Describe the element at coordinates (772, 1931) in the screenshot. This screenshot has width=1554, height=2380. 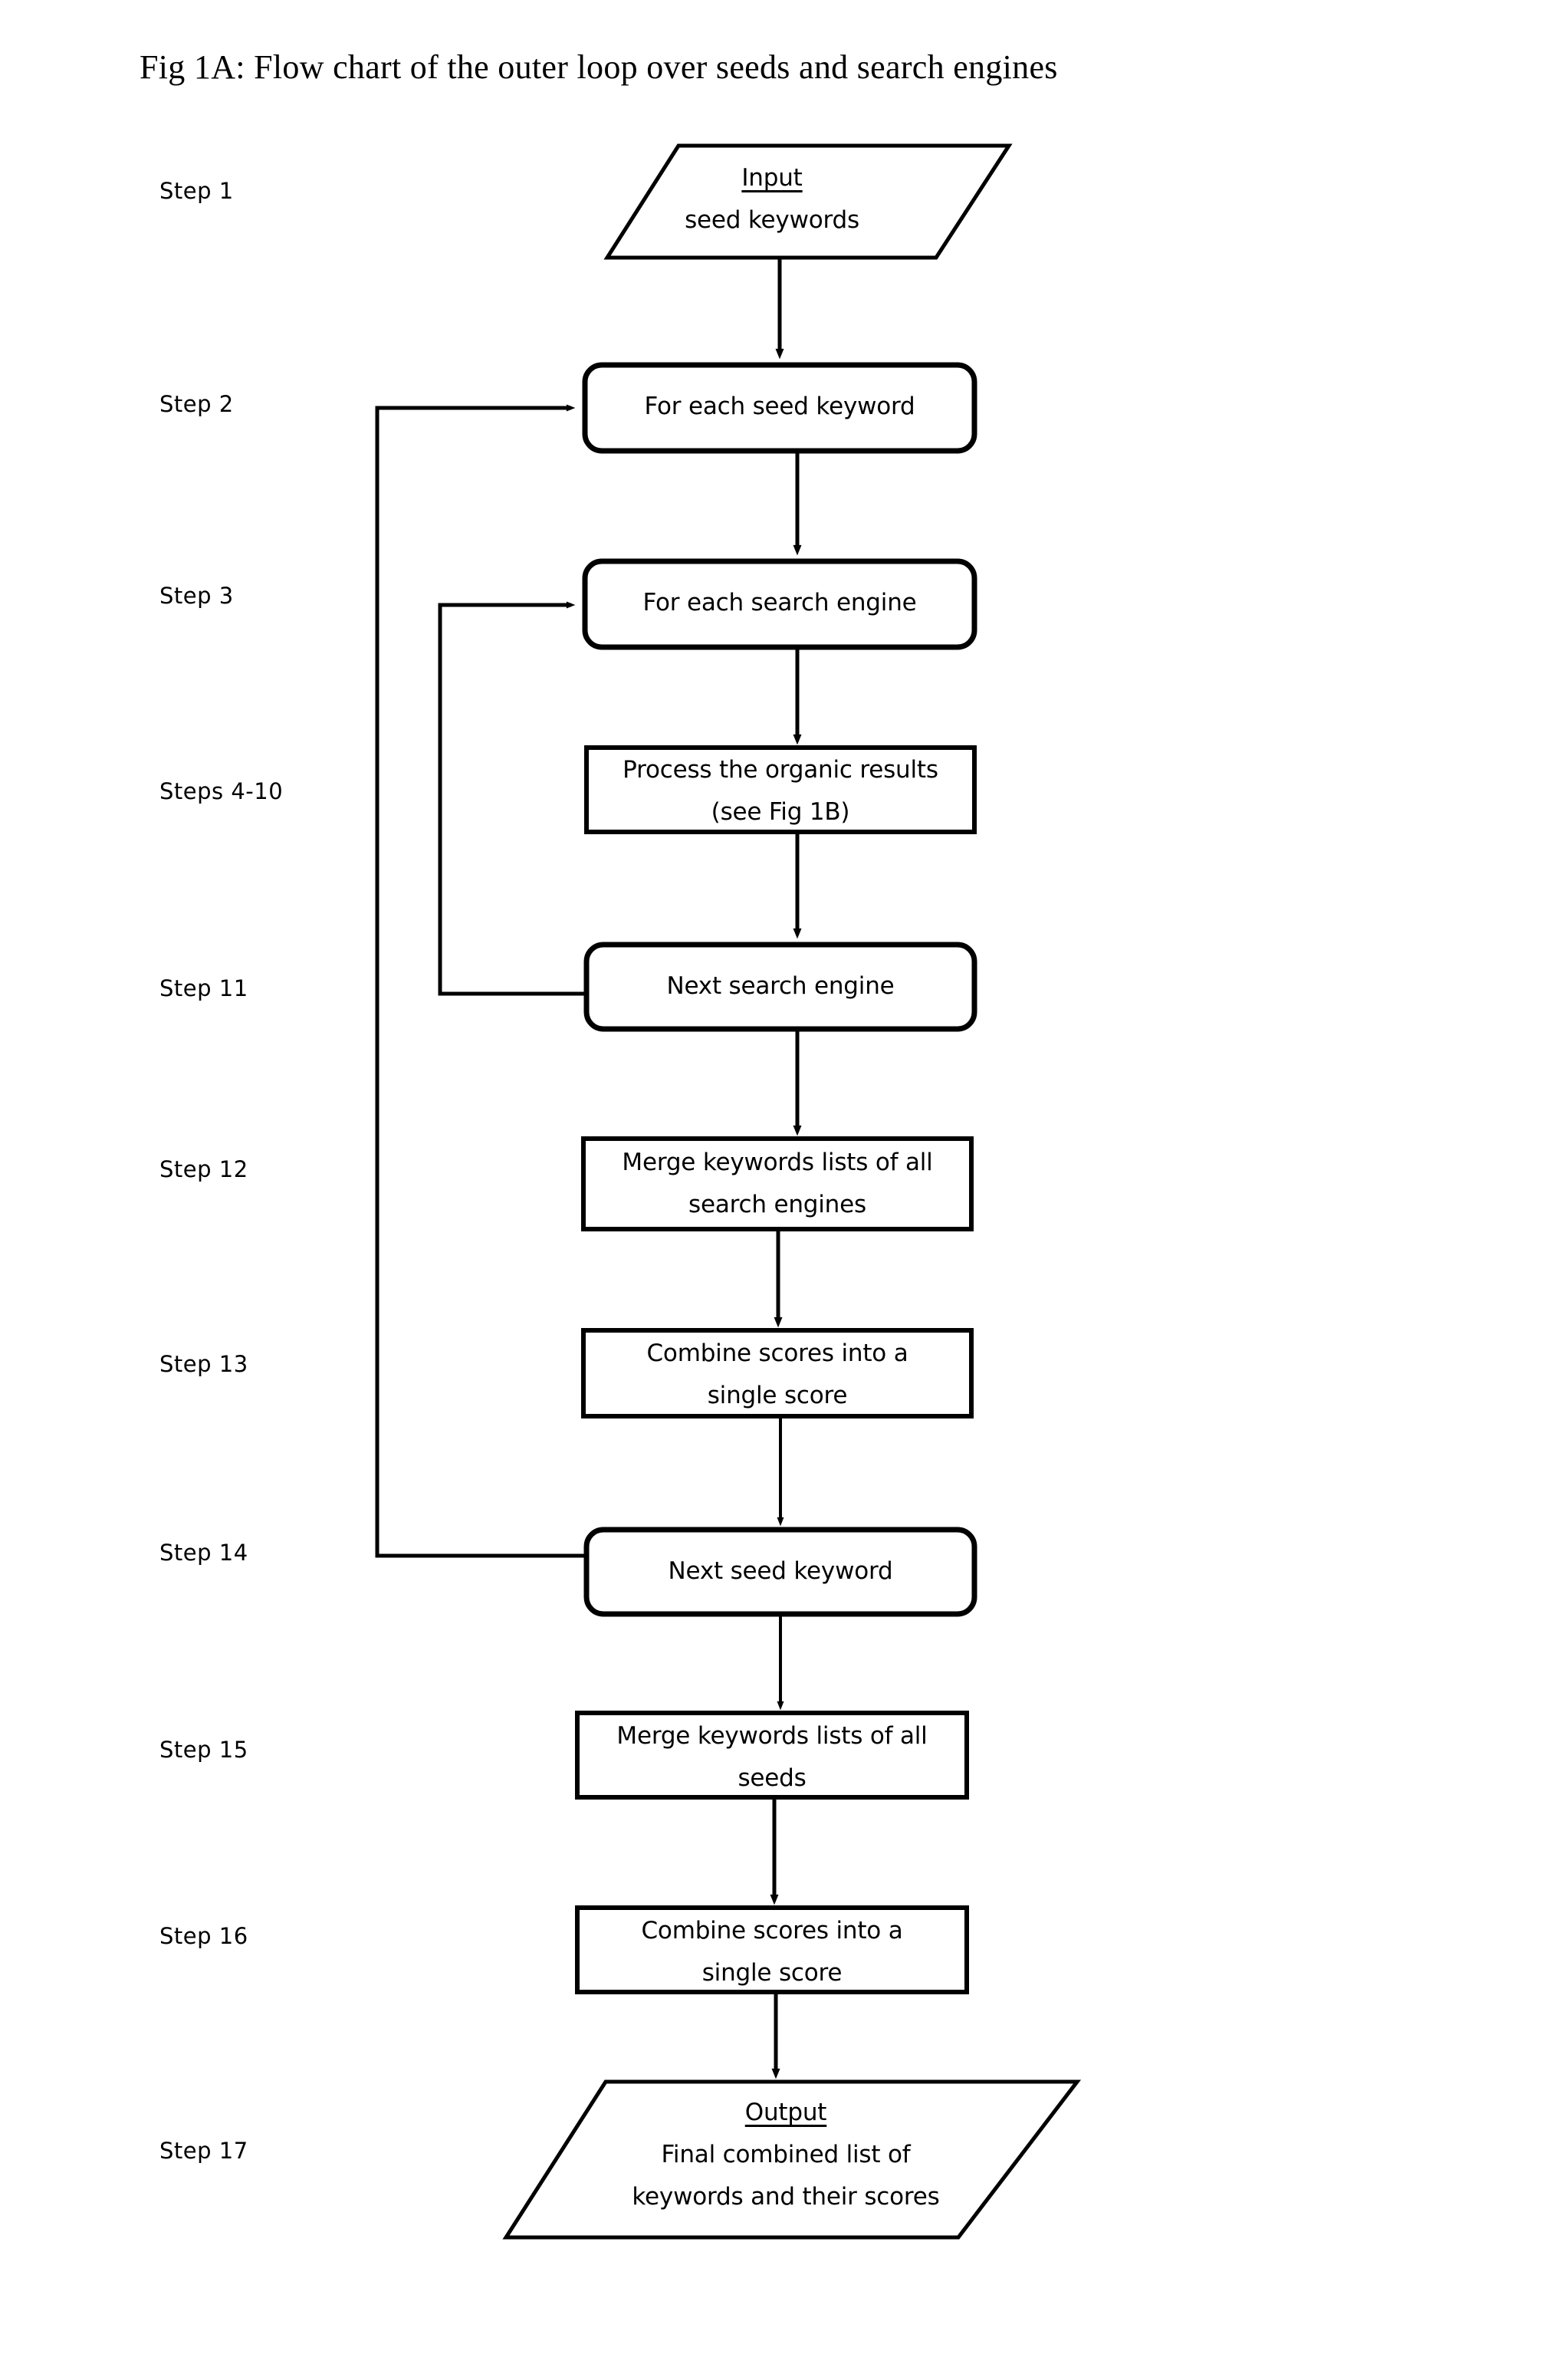
I see `node-combine-seeds-line1: Combine scores into a` at that location.